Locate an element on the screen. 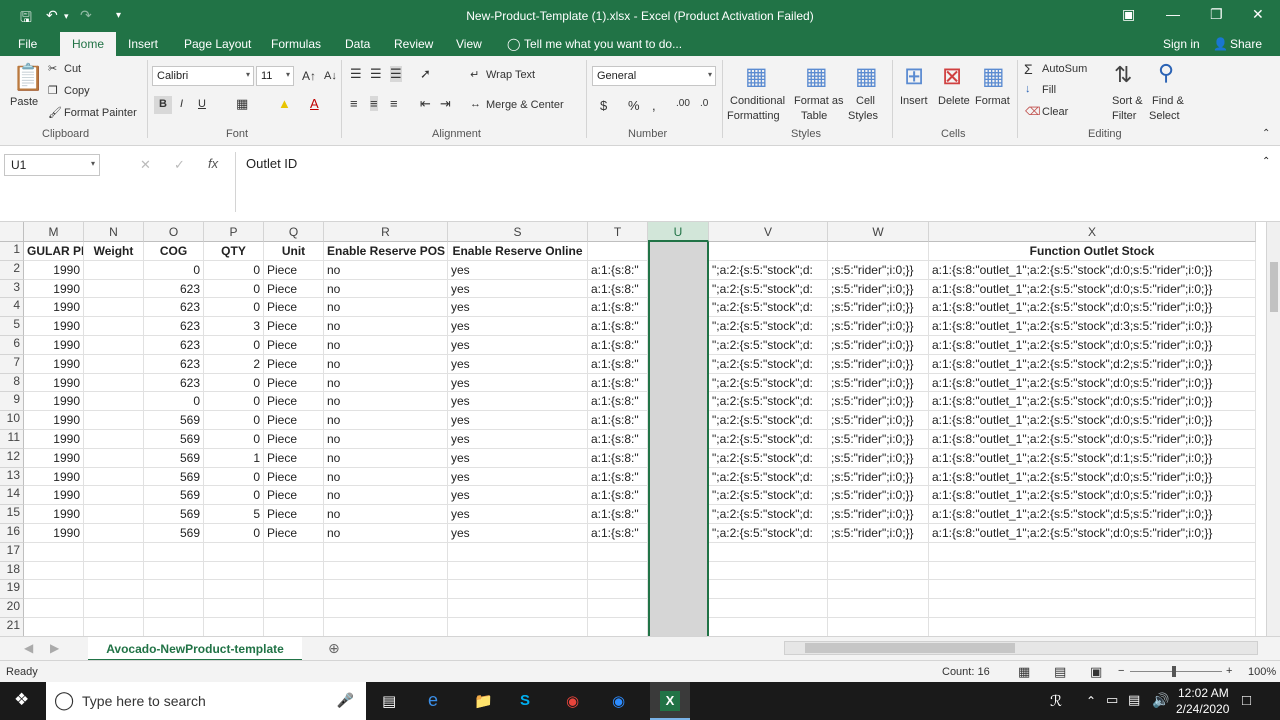  new-sheet-icon: ⊕ is located at coordinates (334, 648).